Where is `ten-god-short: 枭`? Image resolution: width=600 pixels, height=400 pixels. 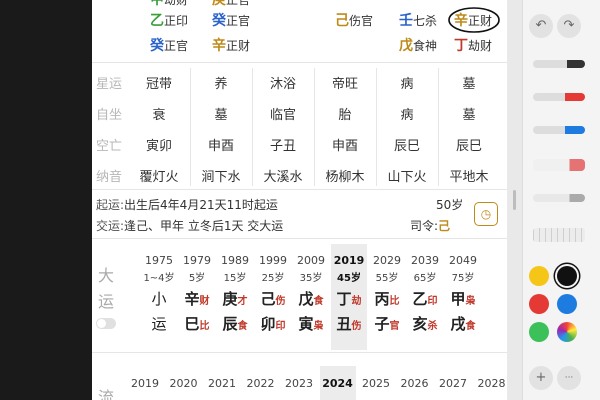 ten-god-short: 枭 is located at coordinates (318, 326).